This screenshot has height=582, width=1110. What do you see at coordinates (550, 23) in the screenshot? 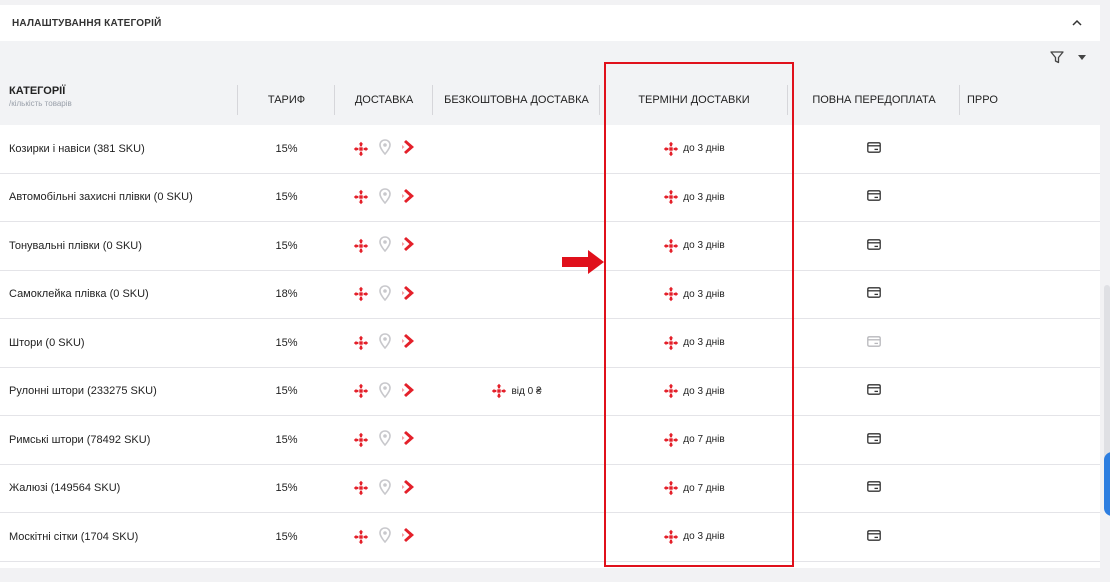
I see `panel-header: НАЛАШТУВАННЯ КАТЕГОРІЙ` at bounding box center [550, 23].